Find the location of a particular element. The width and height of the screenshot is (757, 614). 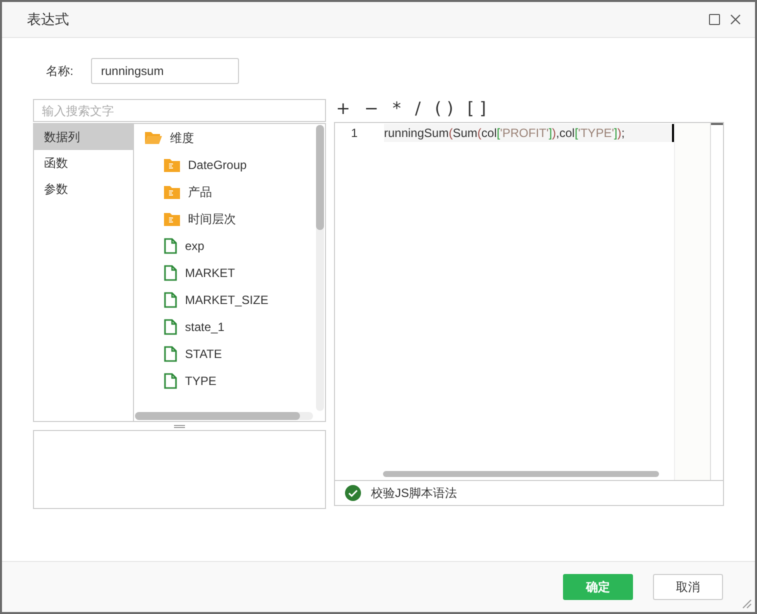

cancel-button: 取消 is located at coordinates (688, 587).